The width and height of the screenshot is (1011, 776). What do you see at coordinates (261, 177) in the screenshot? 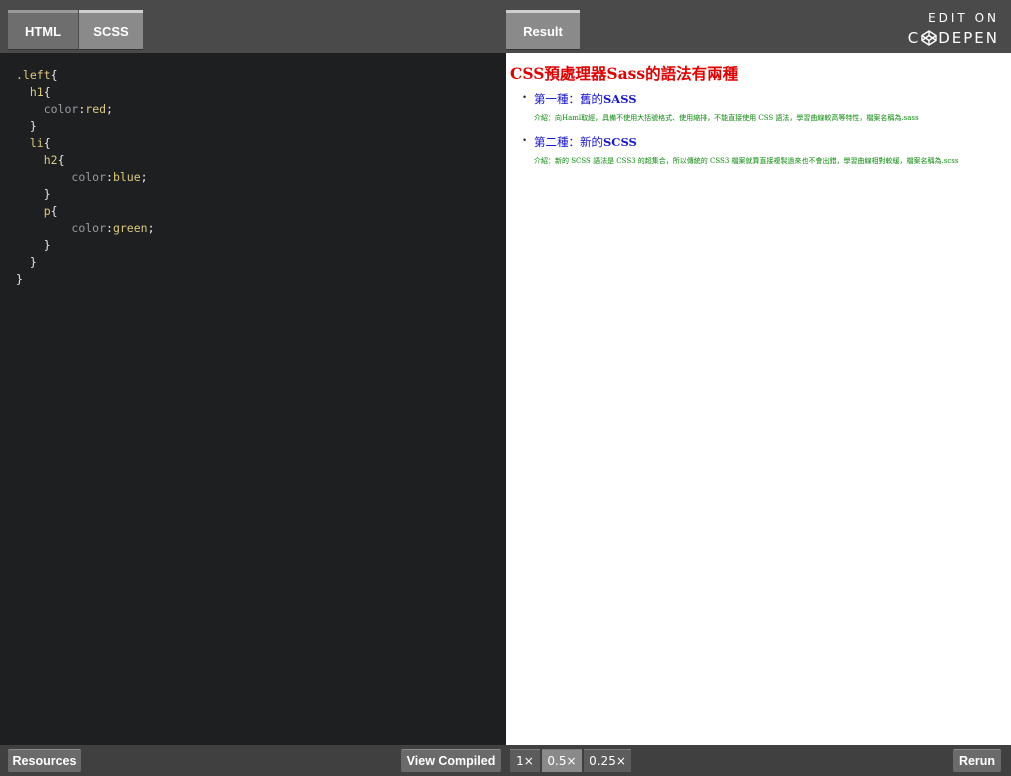
I see `code-line: color:blue;` at bounding box center [261, 177].